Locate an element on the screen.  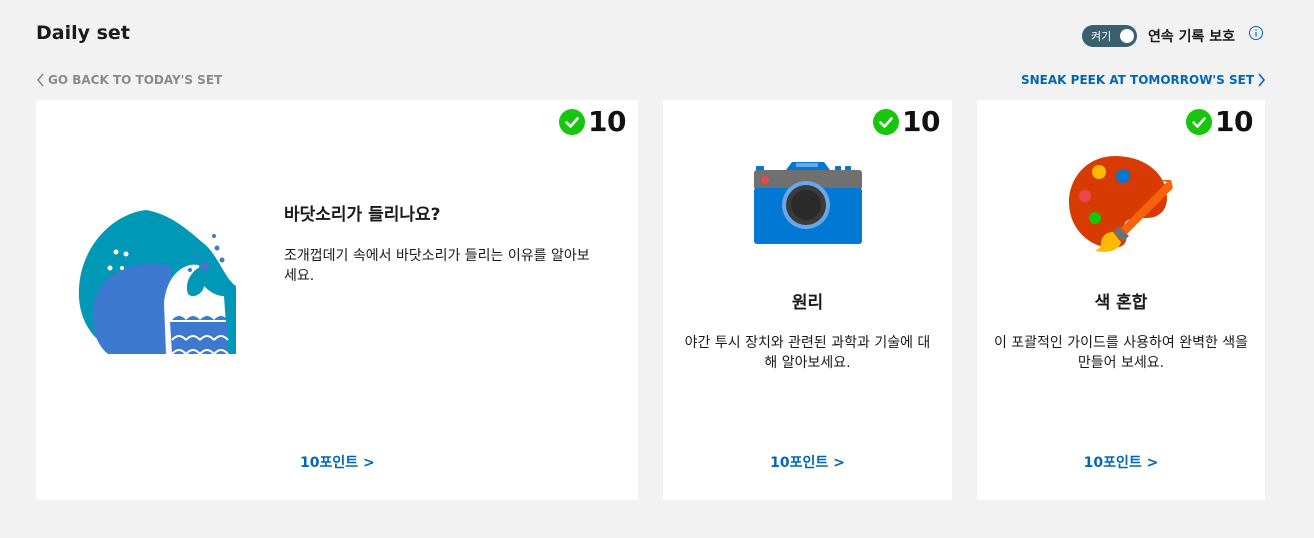
chevron-right-icon is located at coordinates (1262, 80).